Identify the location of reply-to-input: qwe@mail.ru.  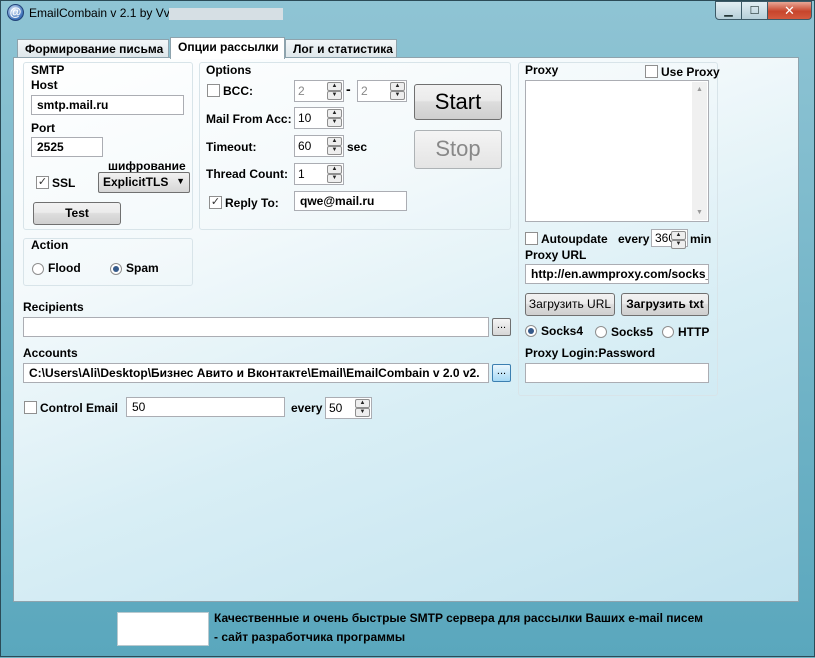
(350, 201).